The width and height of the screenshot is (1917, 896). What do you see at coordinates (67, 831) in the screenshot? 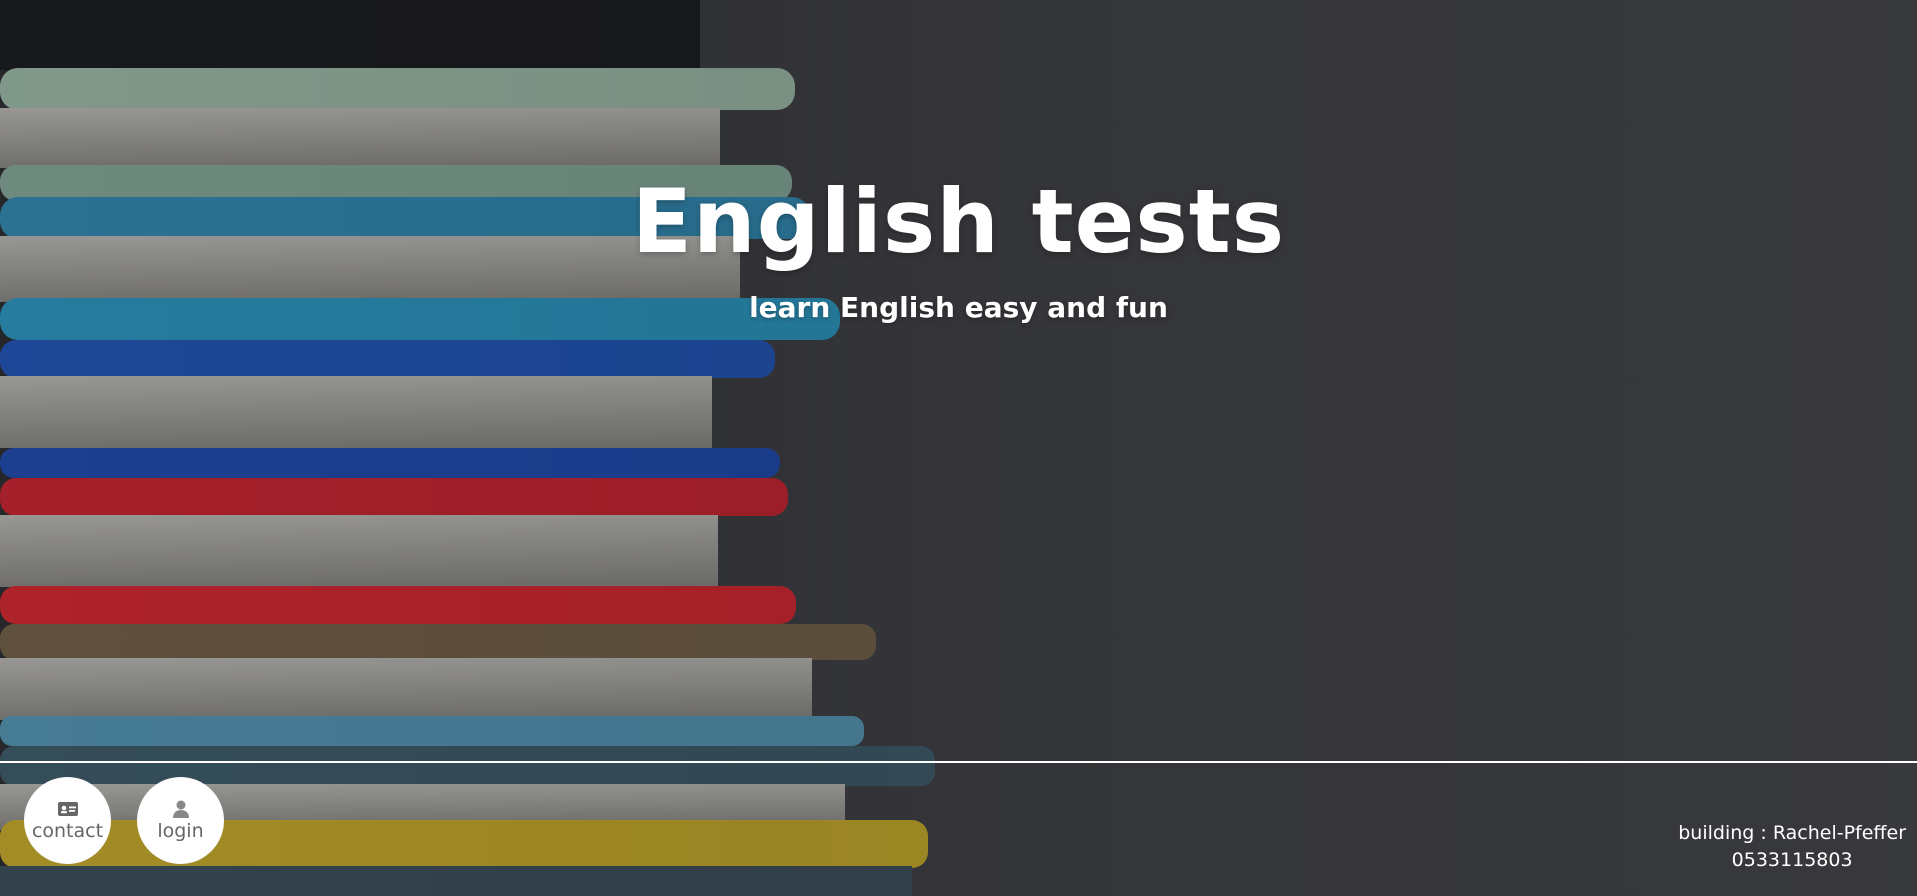
I see `contact-button-label: contact` at bounding box center [67, 831].